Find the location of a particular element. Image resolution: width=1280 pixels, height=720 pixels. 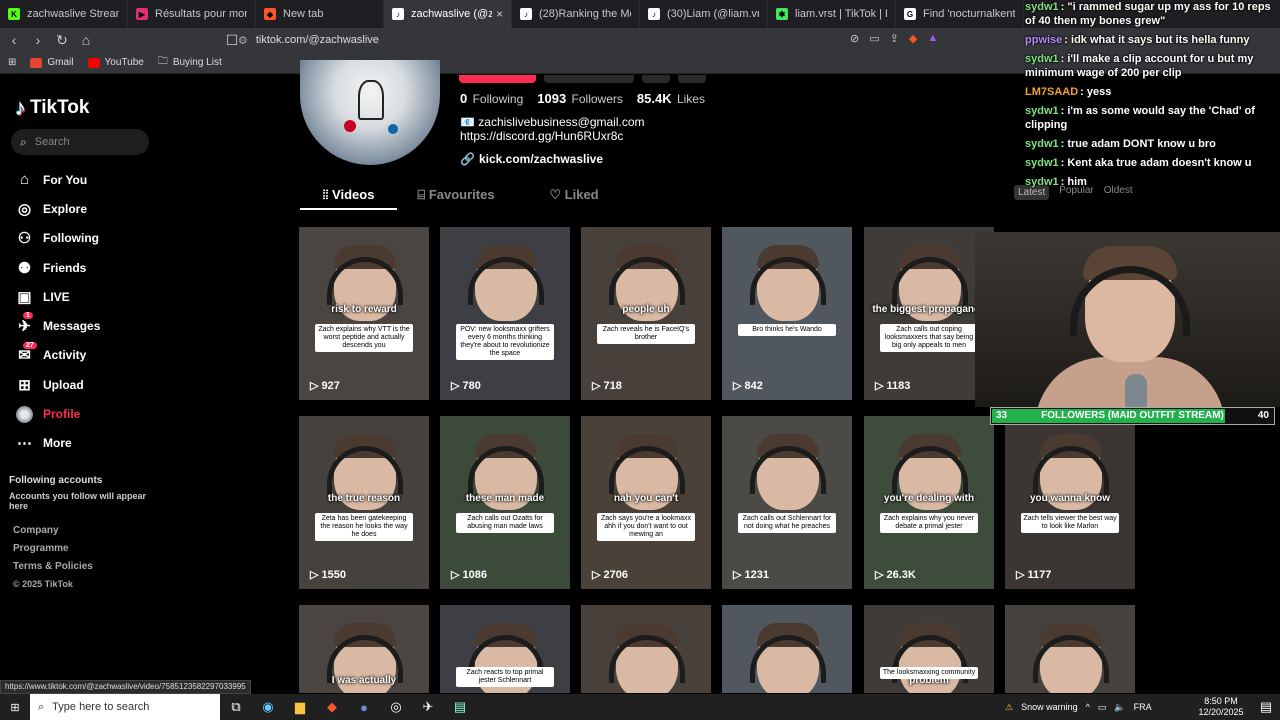

browser-tab: ♪ (28)Ranking the Most Crin is located at coordinates (576, 14).